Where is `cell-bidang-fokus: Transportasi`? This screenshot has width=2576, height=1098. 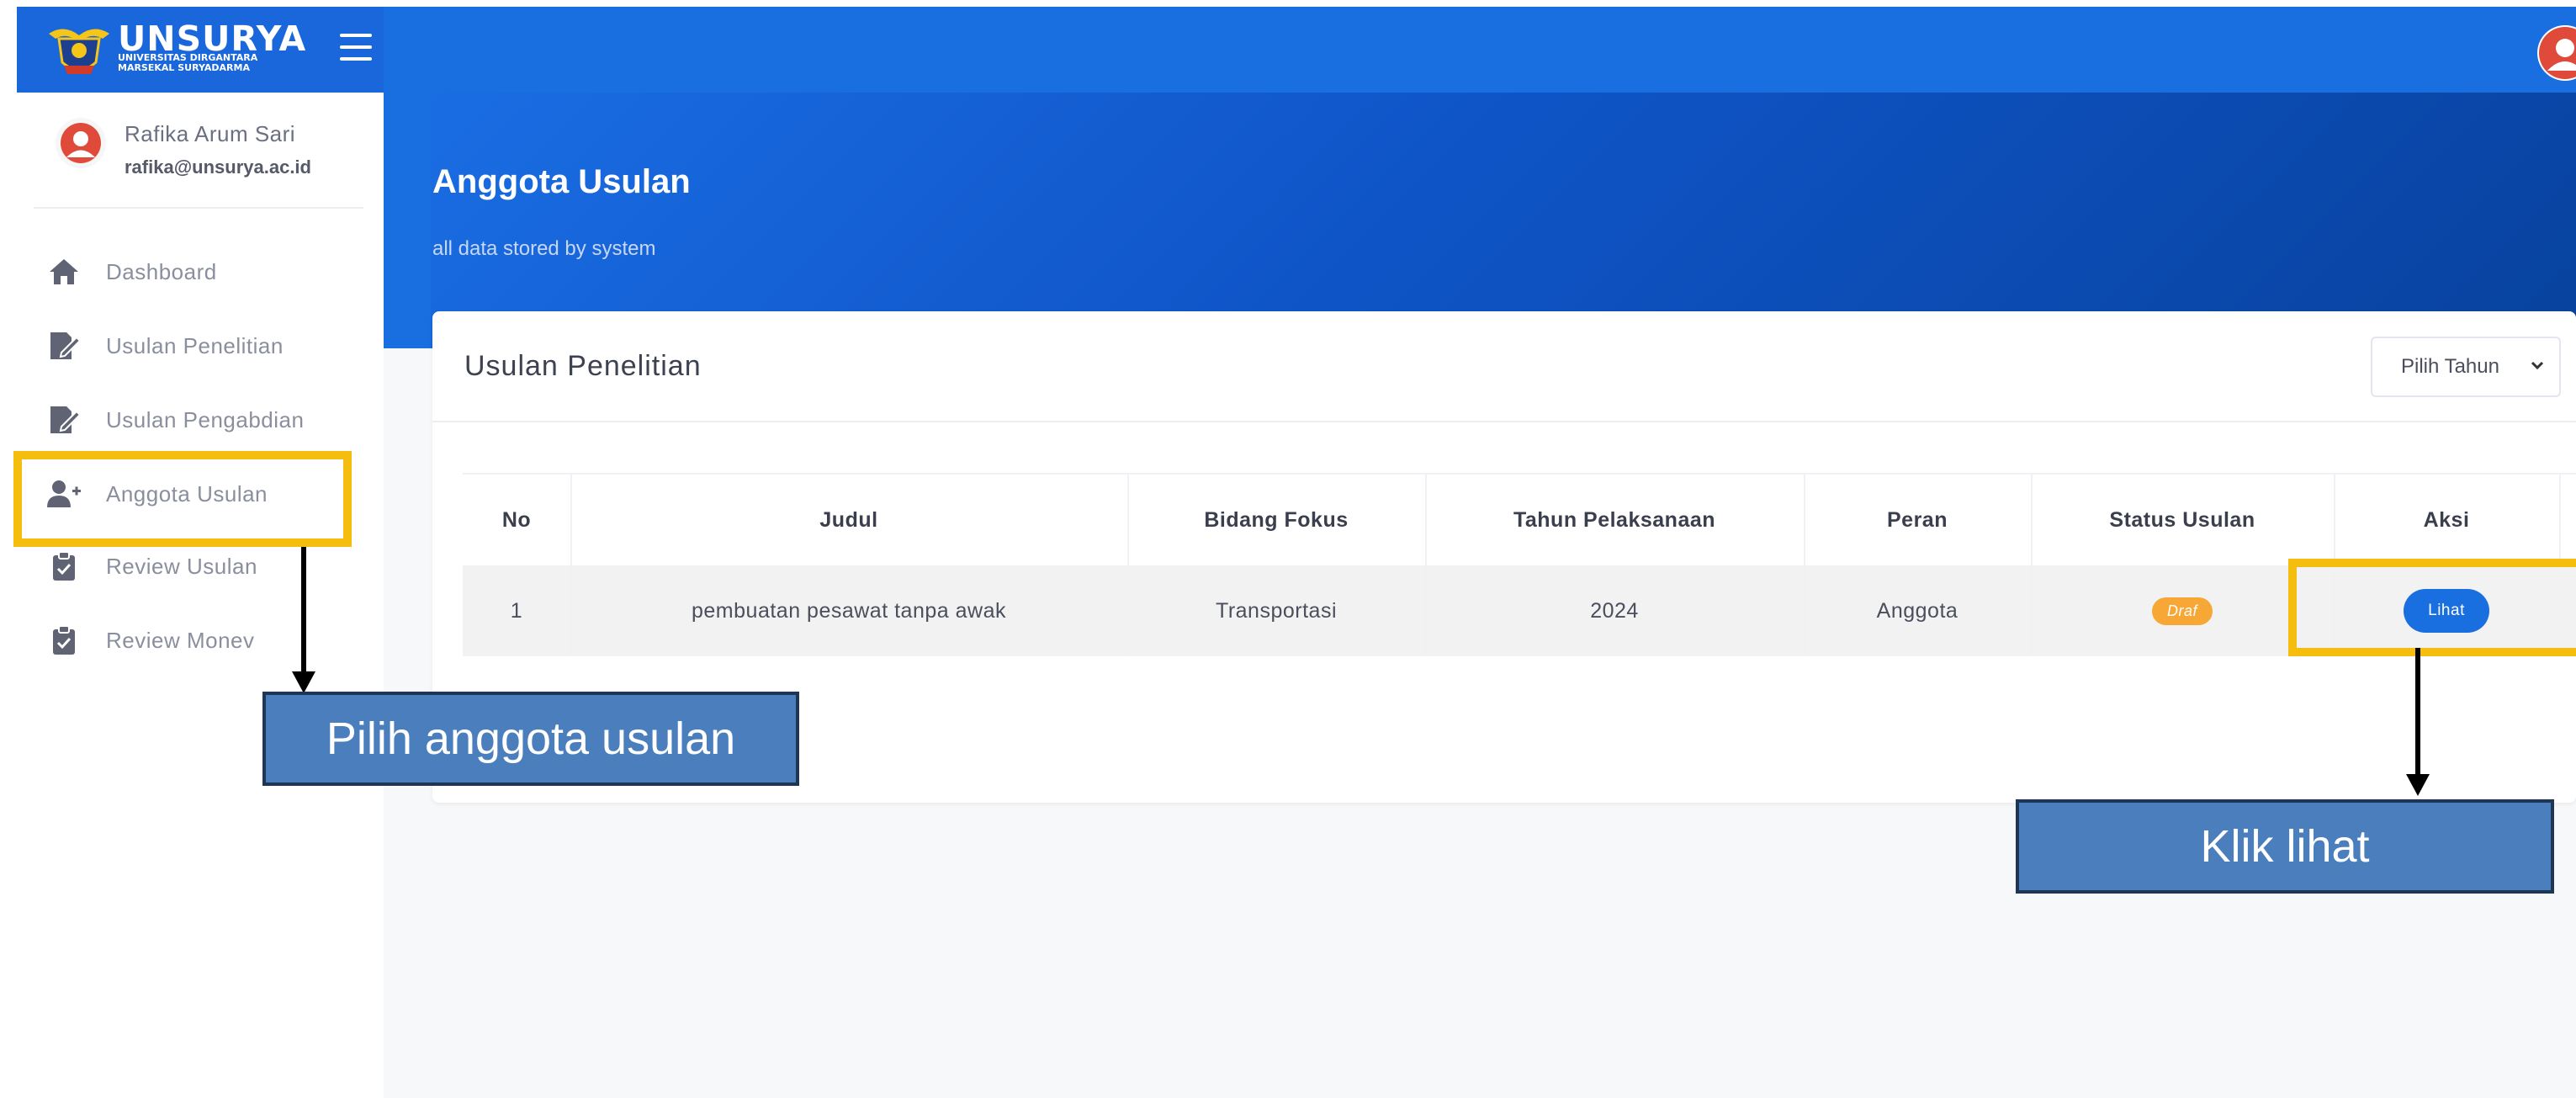
cell-bidang-fokus: Transportasi is located at coordinates (1276, 610).